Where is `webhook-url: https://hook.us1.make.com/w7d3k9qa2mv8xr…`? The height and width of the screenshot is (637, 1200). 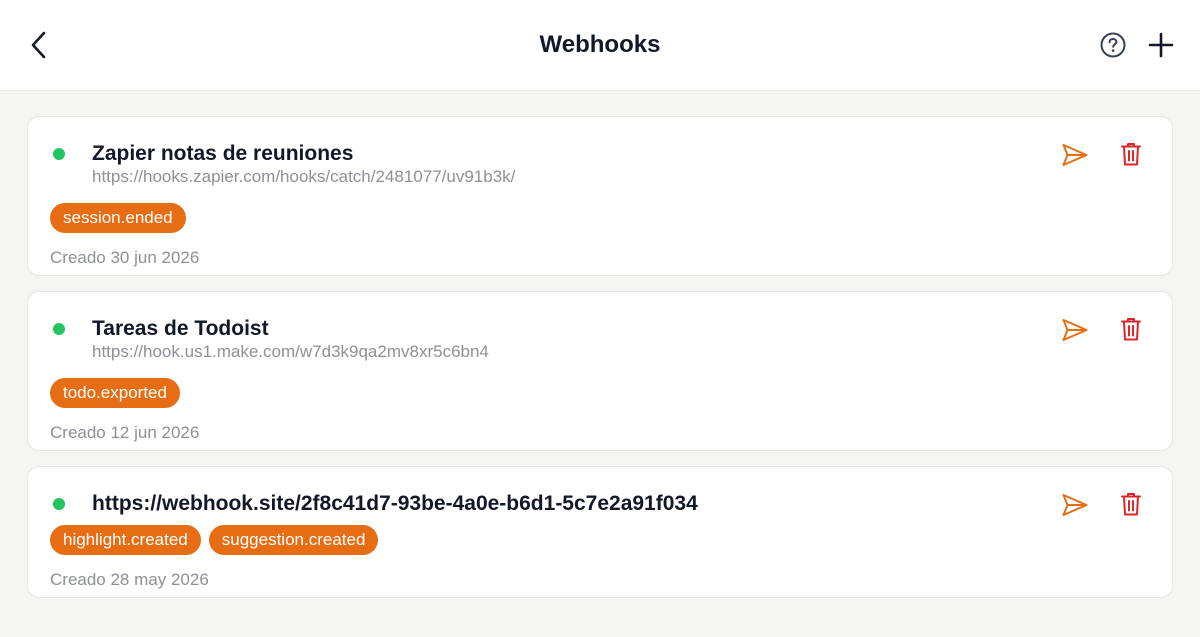 webhook-url: https://hook.us1.make.com/w7d3k9qa2mv8xr… is located at coordinates (290, 351).